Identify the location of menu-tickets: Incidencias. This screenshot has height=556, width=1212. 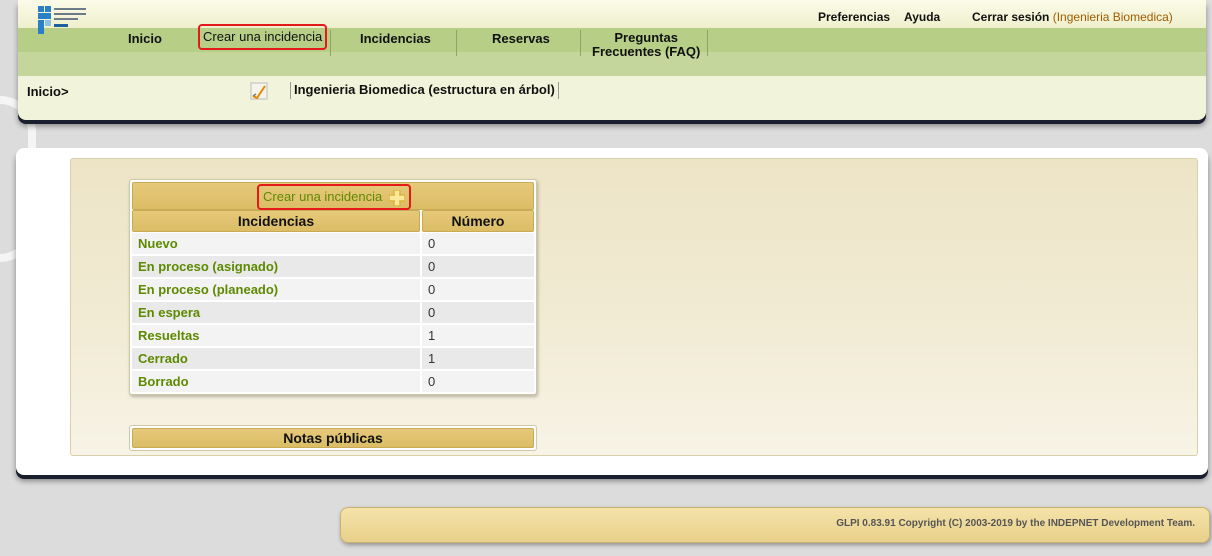
(395, 38).